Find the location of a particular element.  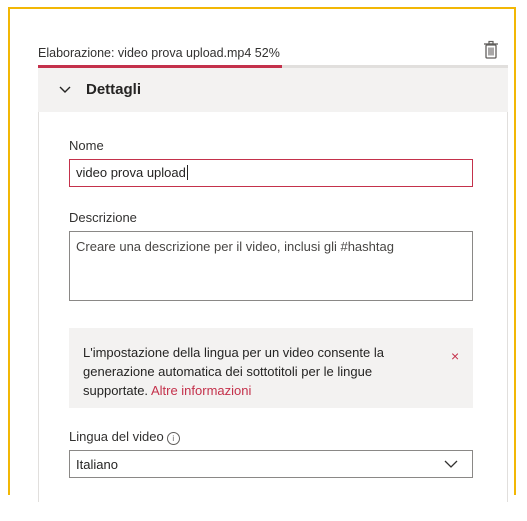

language-label-text: Lingua del video is located at coordinates (116, 436).